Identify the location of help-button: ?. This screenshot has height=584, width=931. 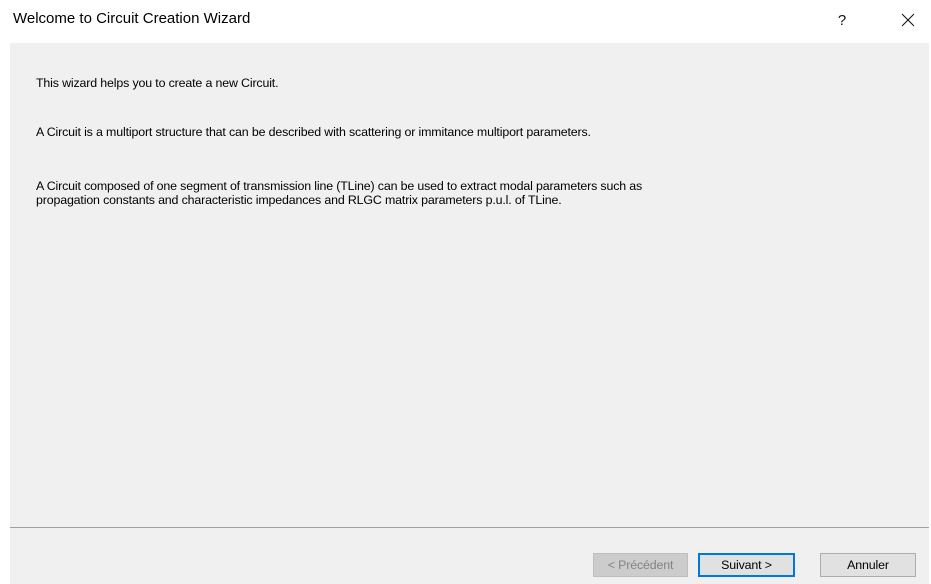
(842, 20).